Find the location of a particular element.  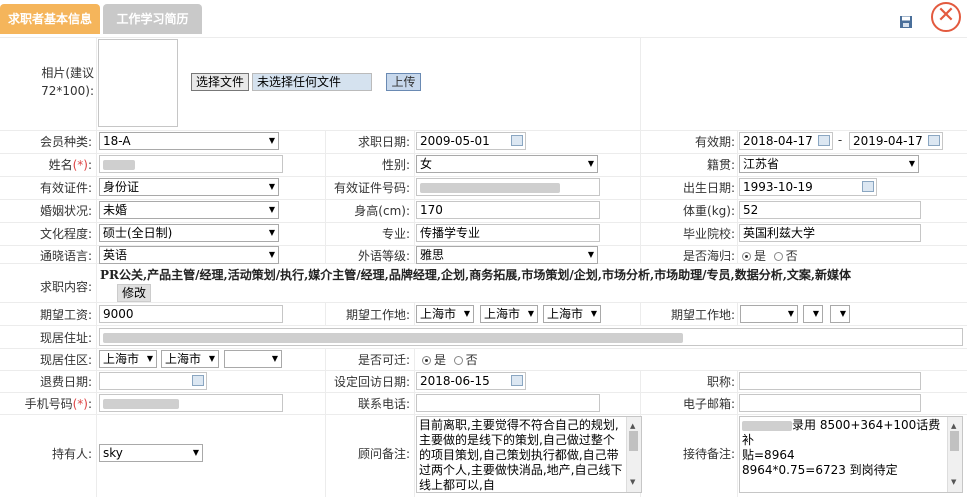

apply-date-label: 求职日期: is located at coordinates (383, 142).